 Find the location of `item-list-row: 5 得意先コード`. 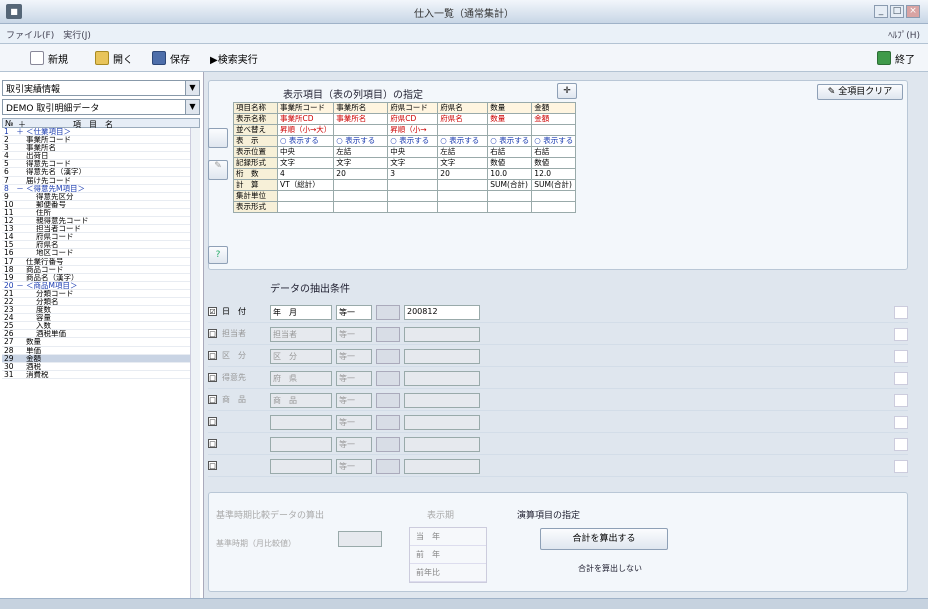

item-list-row: 5 得意先コード is located at coordinates (101, 164).